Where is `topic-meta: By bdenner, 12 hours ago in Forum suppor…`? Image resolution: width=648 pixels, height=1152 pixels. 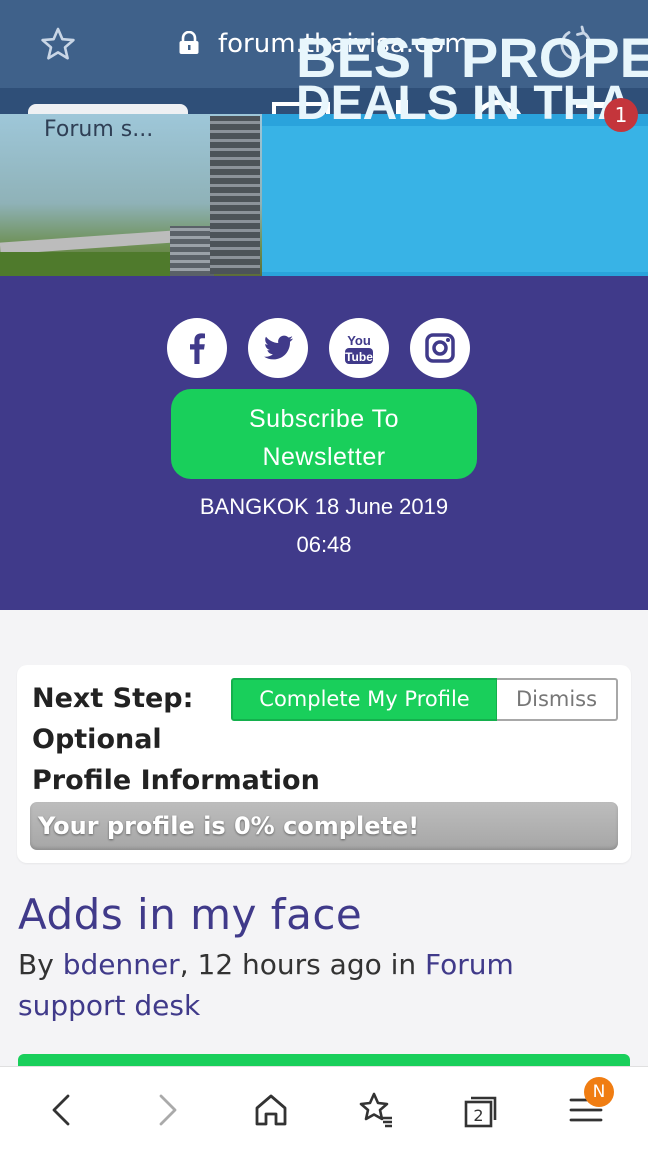
topic-meta: By bdenner, 12 hours ago in Forum suppor… is located at coordinates (318, 985).